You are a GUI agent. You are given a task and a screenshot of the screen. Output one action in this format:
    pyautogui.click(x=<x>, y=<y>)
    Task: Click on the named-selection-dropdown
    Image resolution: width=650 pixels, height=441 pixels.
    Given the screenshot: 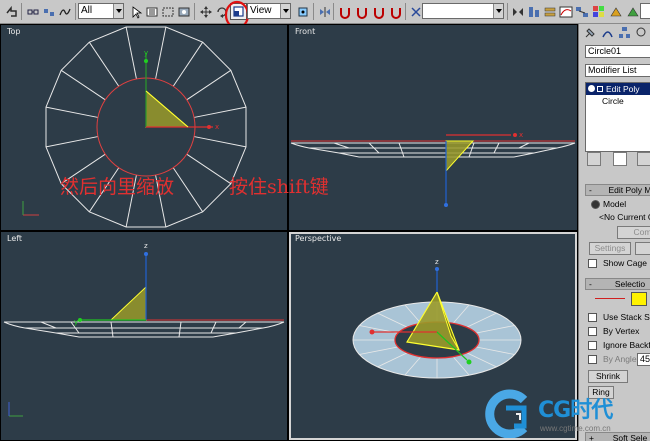 What is the action you would take?
    pyautogui.click(x=463, y=11)
    